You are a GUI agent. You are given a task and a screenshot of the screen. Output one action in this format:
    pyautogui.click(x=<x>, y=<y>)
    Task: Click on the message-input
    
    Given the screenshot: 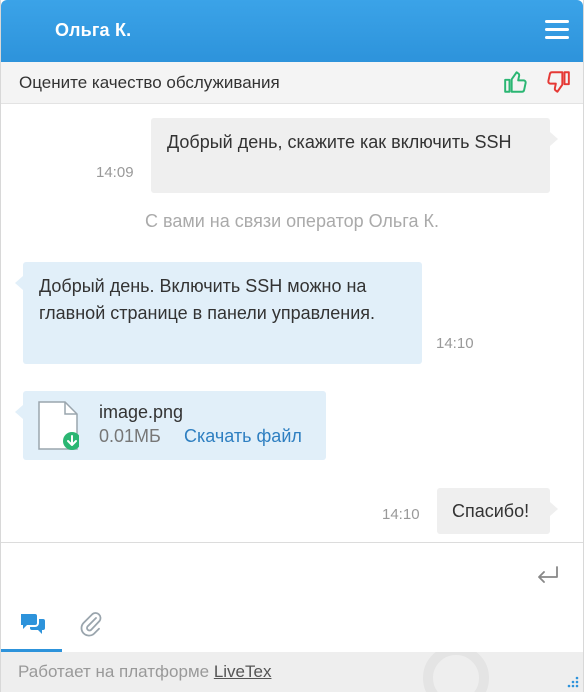 What is the action you would take?
    pyautogui.click(x=266, y=574)
    